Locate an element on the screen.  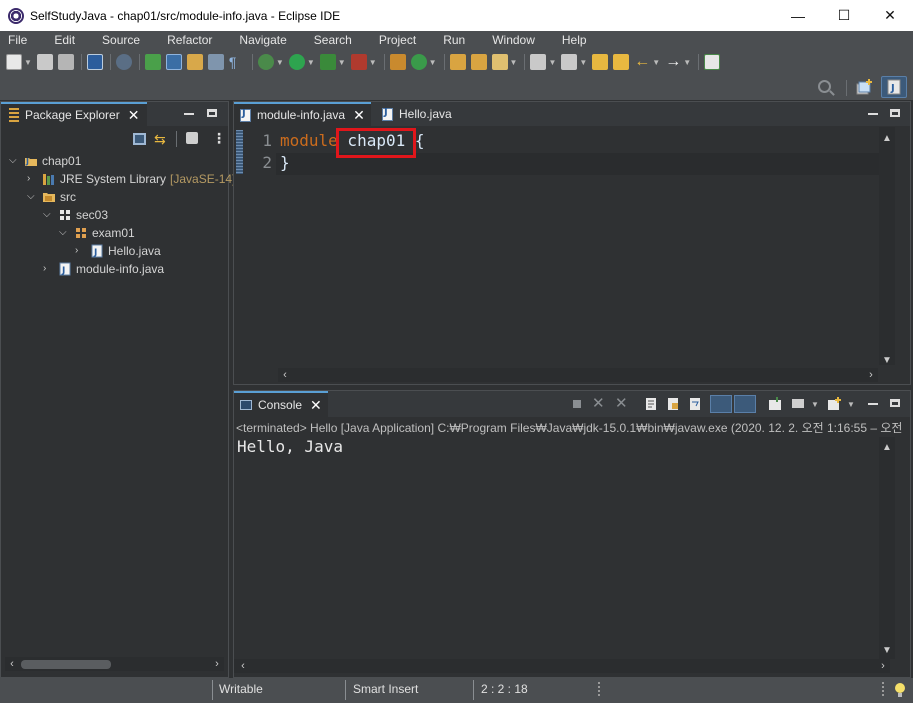
status-insert-mode: Smart Insert is located at coordinates (385, 689).